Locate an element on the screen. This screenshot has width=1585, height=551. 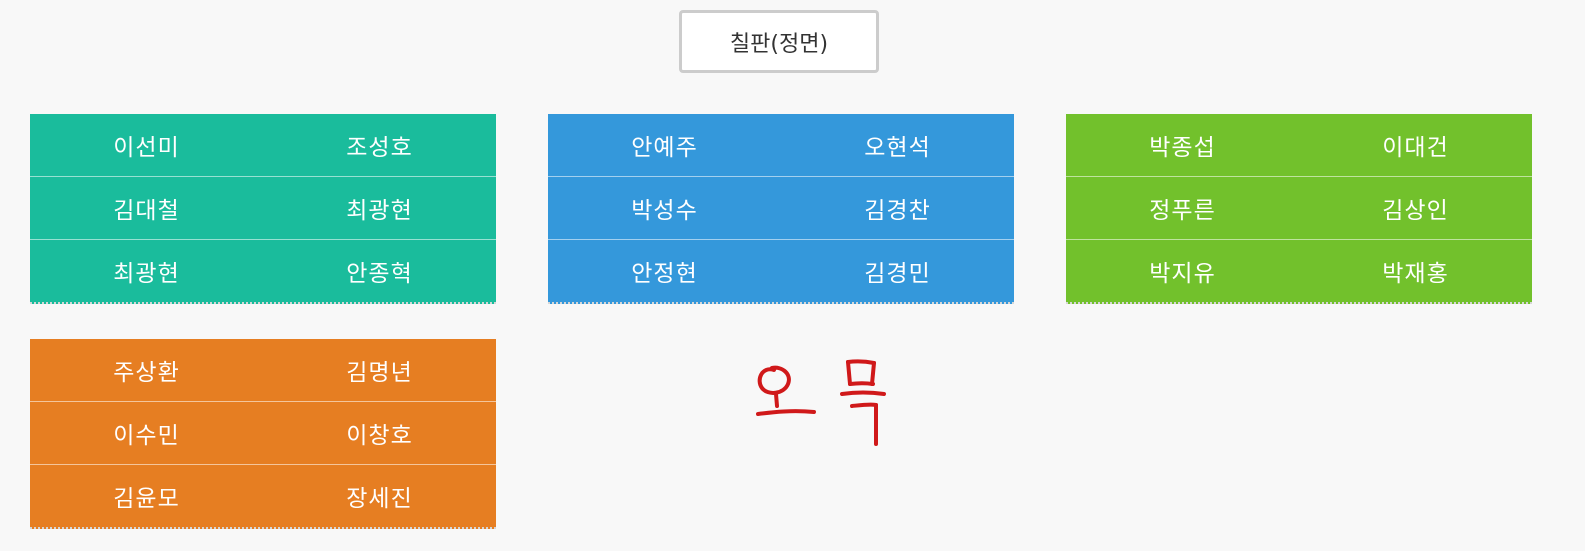
seat-row: 정푸른 김상인 is located at coordinates (1299, 208).